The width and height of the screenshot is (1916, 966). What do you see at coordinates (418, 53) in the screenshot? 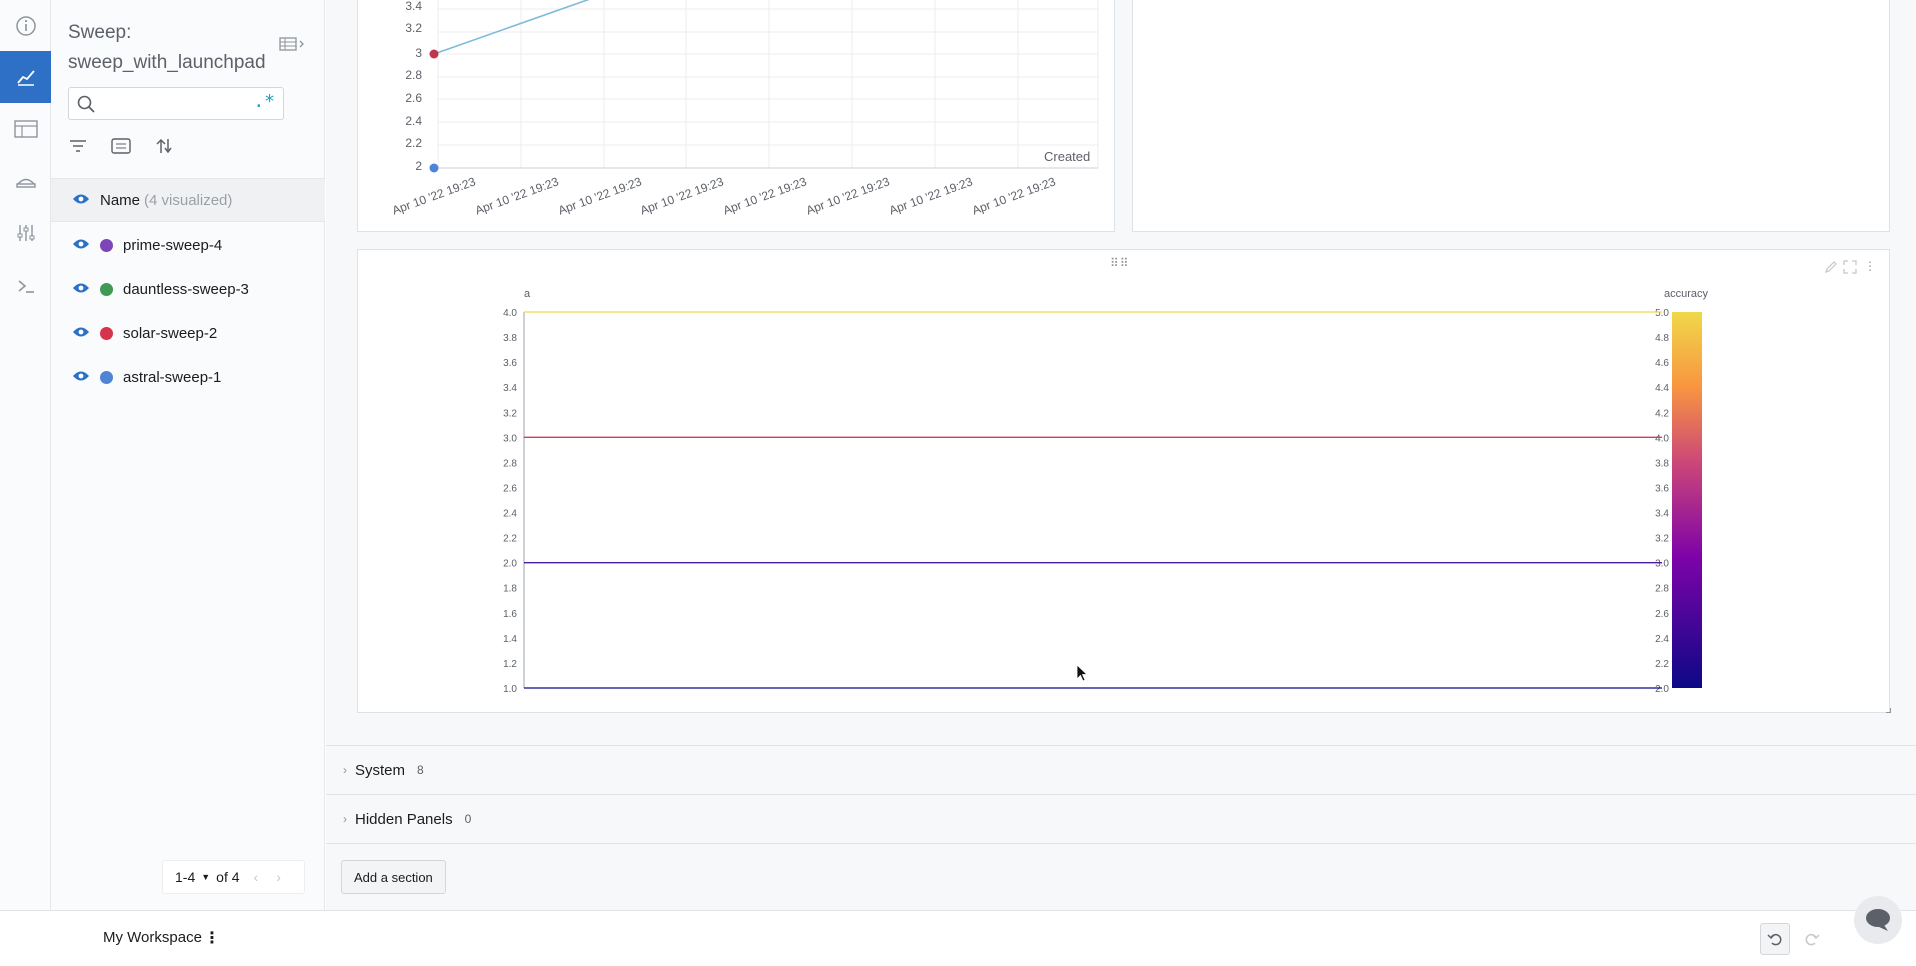
I see `y-tick-label: 3` at bounding box center [418, 53].